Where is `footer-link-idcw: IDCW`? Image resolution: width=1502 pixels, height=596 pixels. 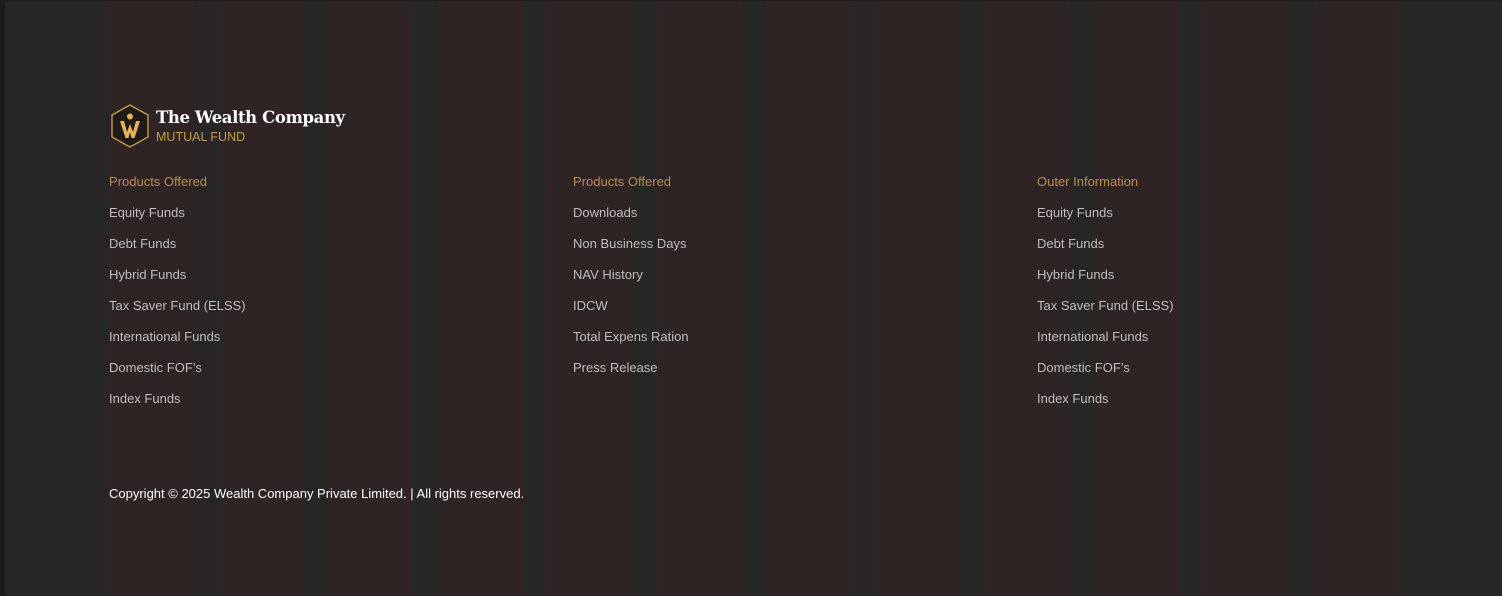
footer-link-idcw: IDCW is located at coordinates (631, 305).